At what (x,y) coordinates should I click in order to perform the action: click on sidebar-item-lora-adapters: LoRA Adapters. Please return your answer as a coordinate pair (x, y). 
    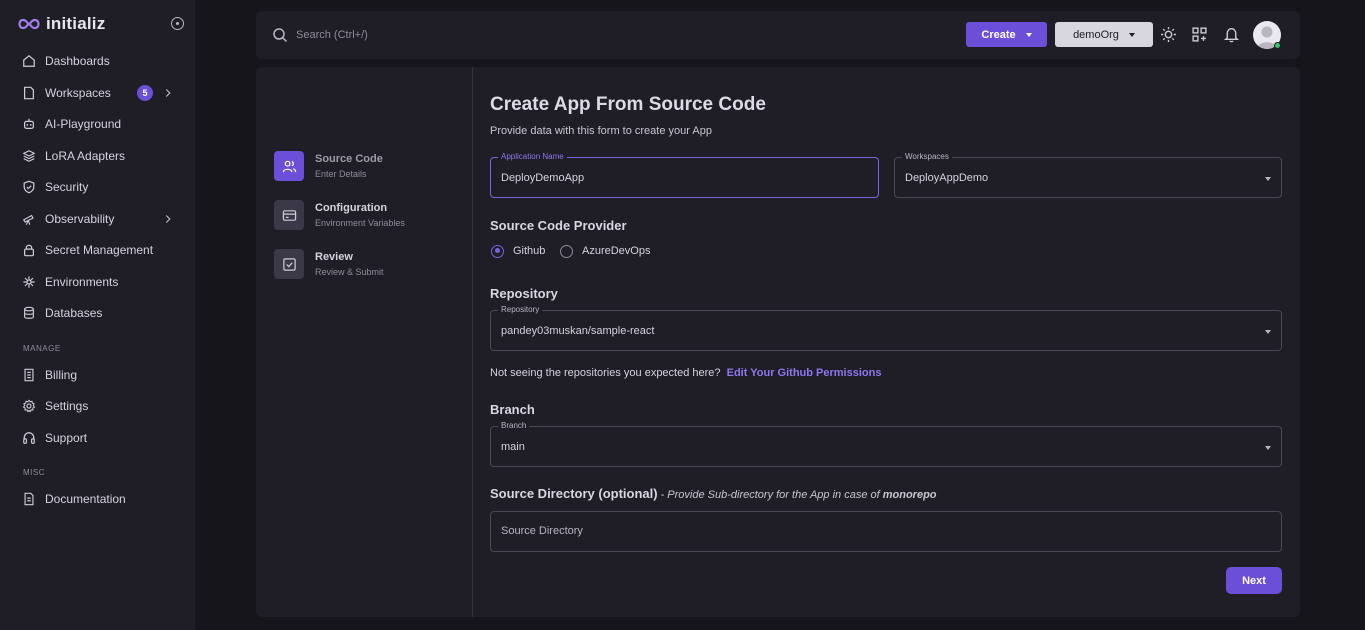
    Looking at the image, I should click on (102, 156).